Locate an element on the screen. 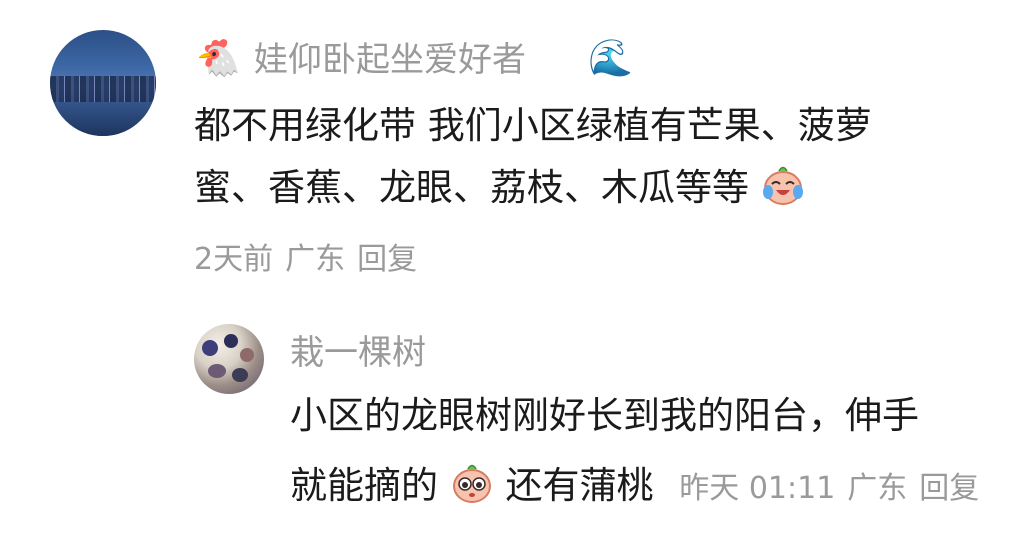  commenter-username: 娃仰卧起坐爱好者 is located at coordinates (390, 60).